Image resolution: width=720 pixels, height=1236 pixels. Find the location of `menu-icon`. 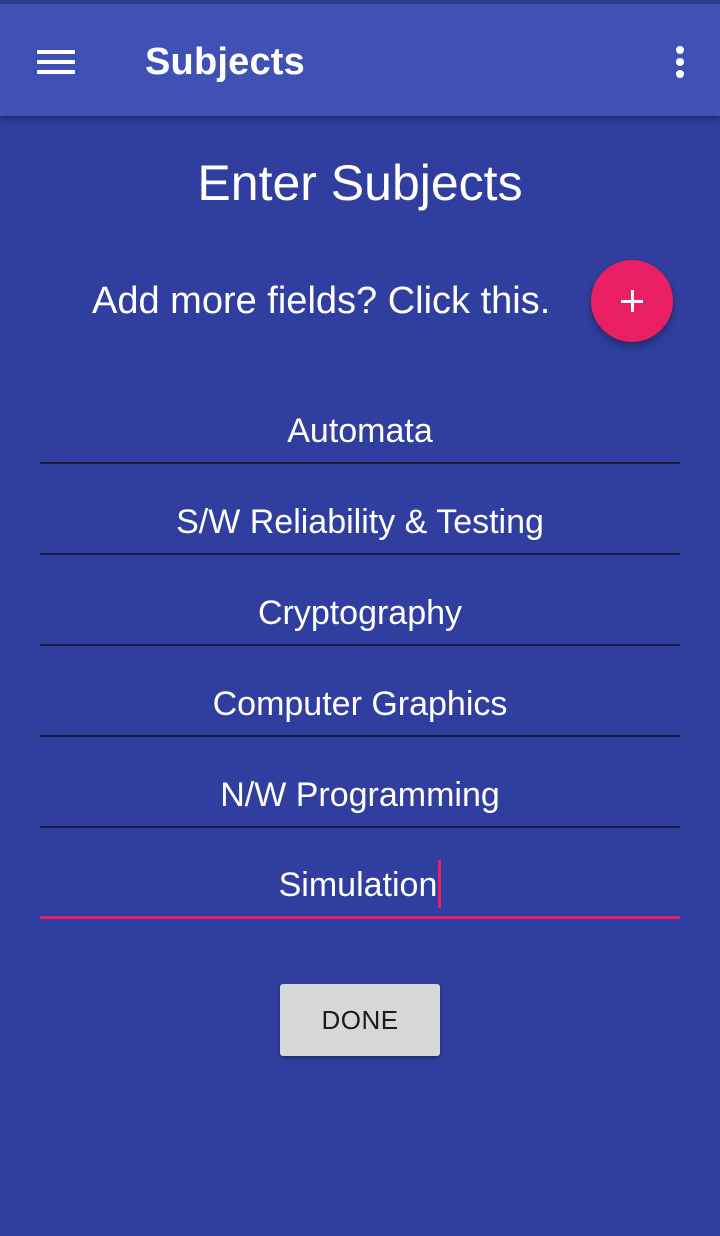

menu-icon is located at coordinates (56, 62).